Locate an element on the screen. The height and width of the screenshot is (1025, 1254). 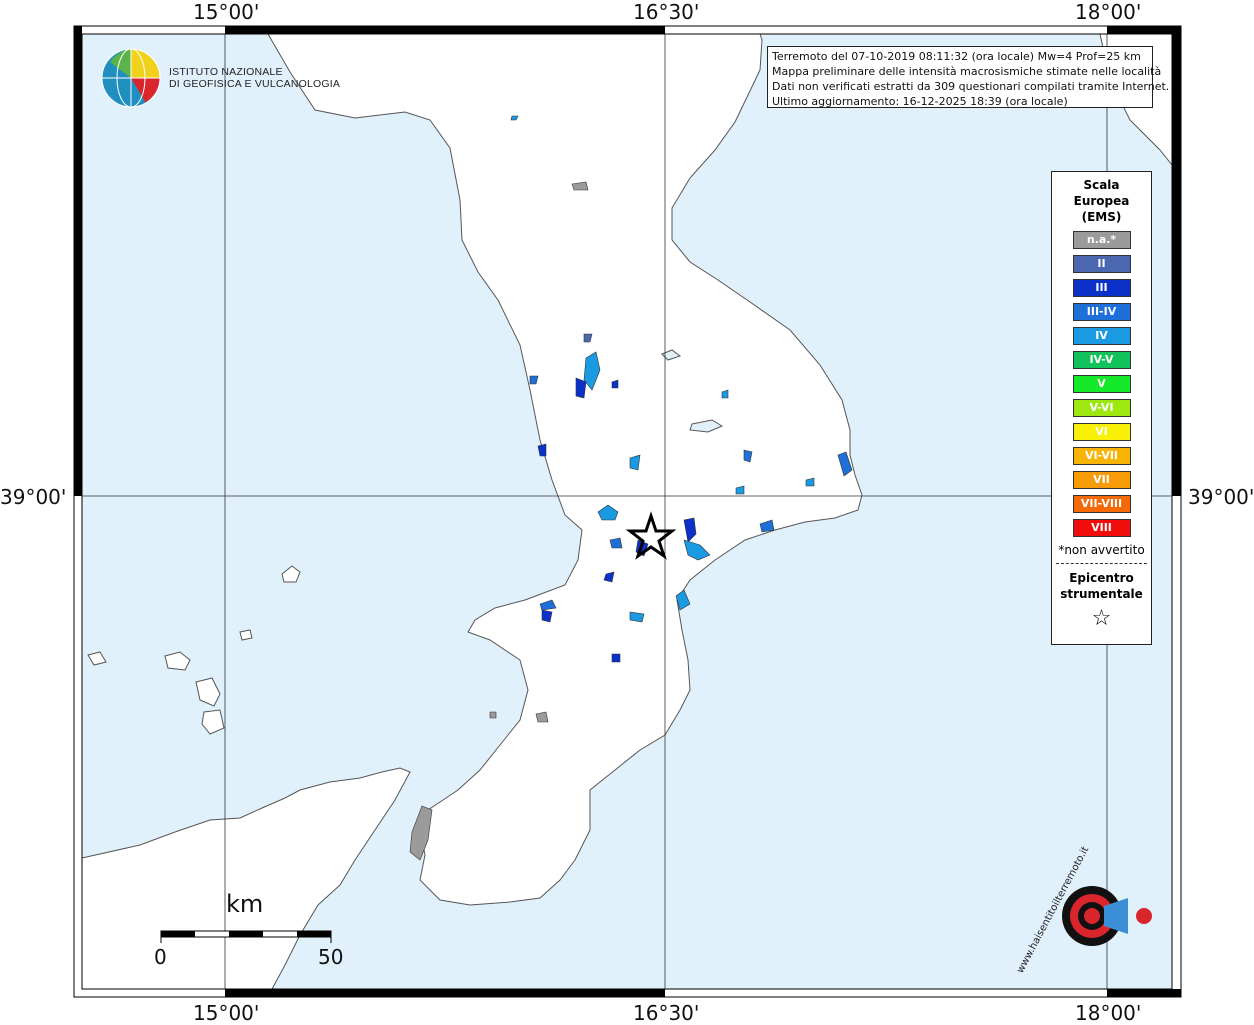
ingv-logo-globe is located at coordinates (131, 78).